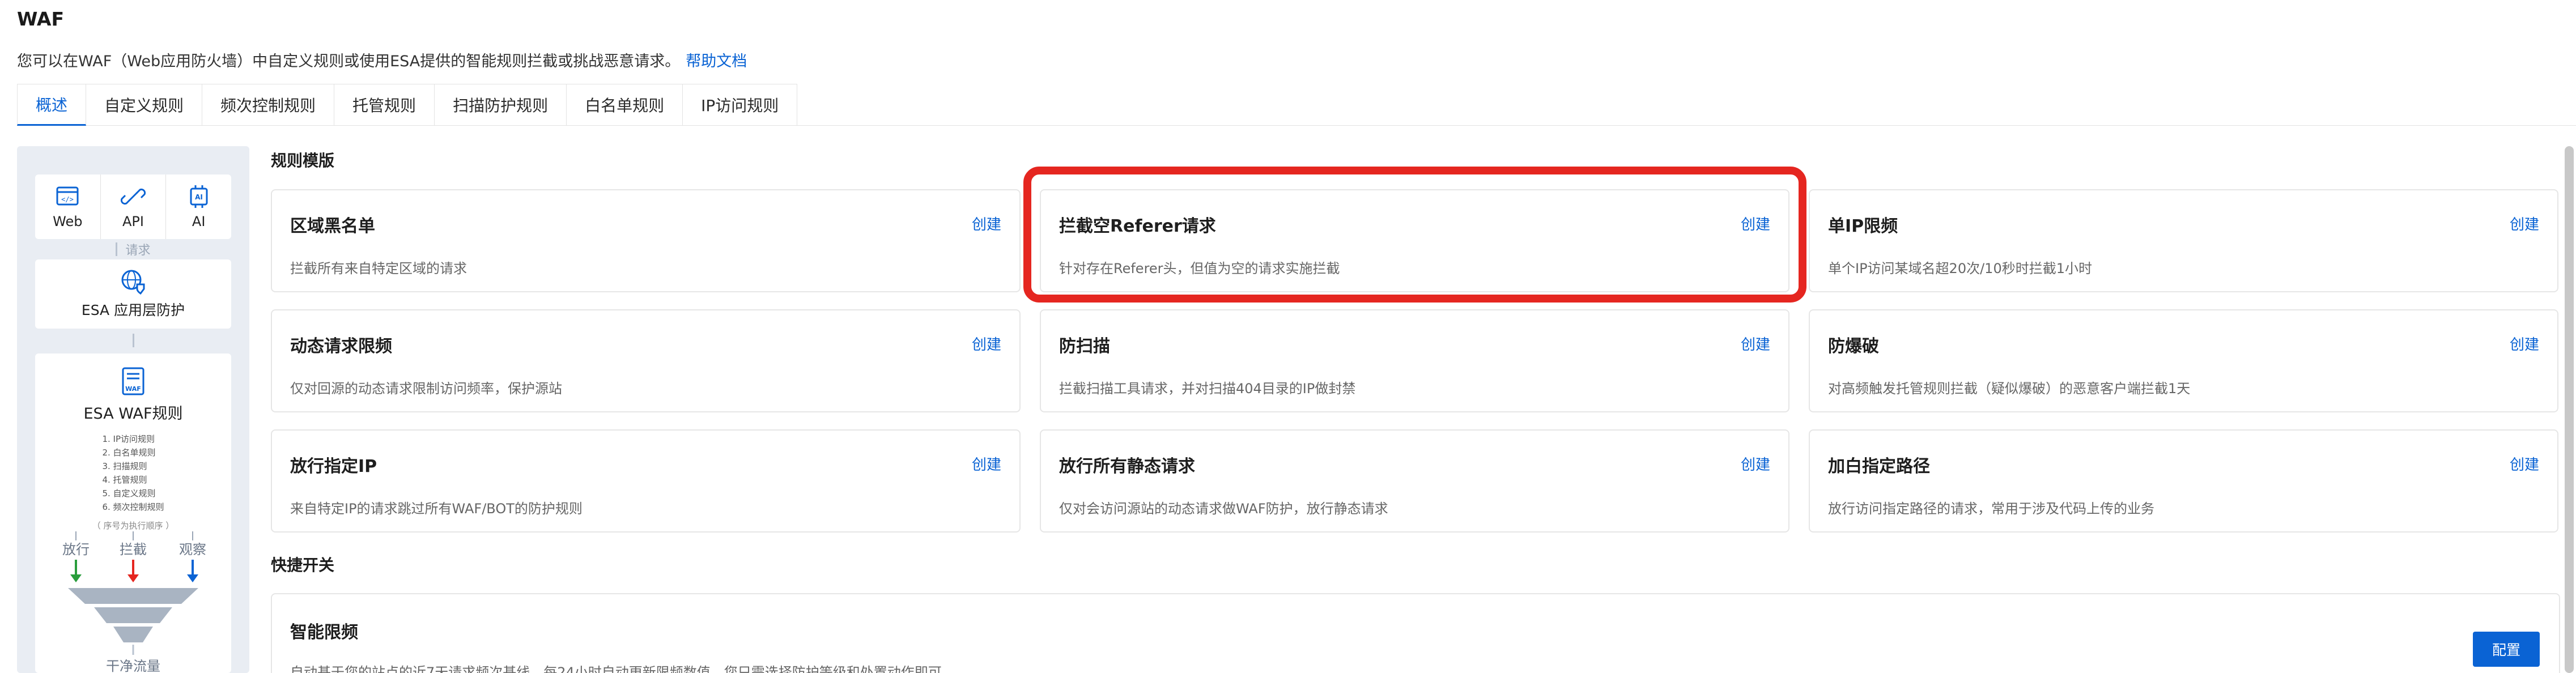 Image resolution: width=2576 pixels, height=673 pixels. I want to click on ai-chip-icon: AI, so click(199, 196).